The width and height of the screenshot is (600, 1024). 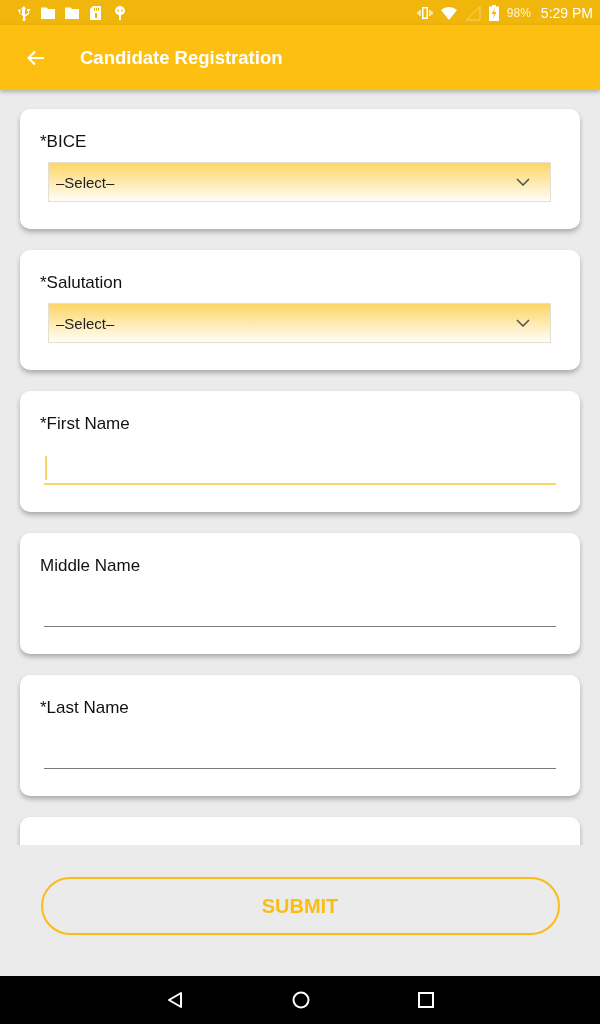 I want to click on recents-icon, so click(x=426, y=1000).